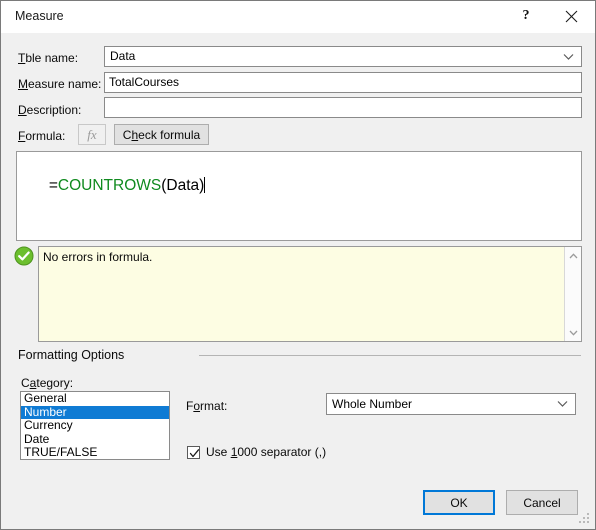  What do you see at coordinates (95, 452) in the screenshot?
I see `category-option-truefalse: TRUE/FALSE` at bounding box center [95, 452].